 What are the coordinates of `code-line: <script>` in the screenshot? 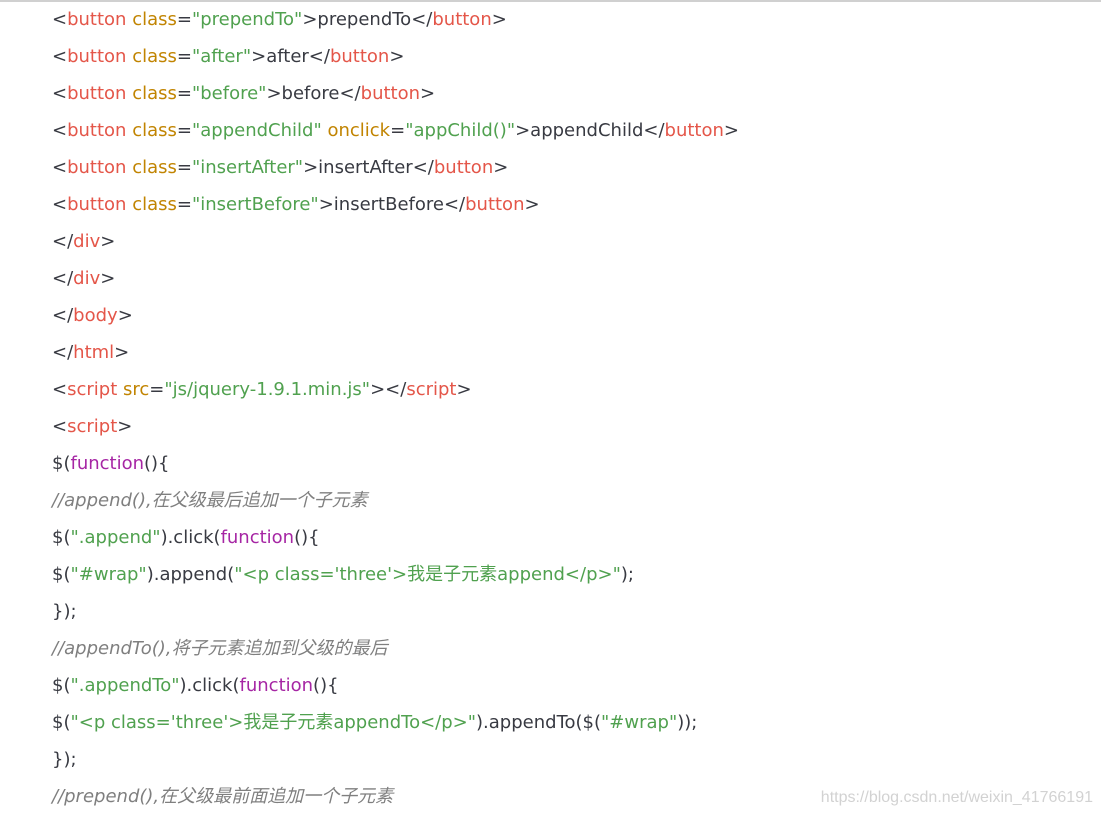 It's located at (395, 426).